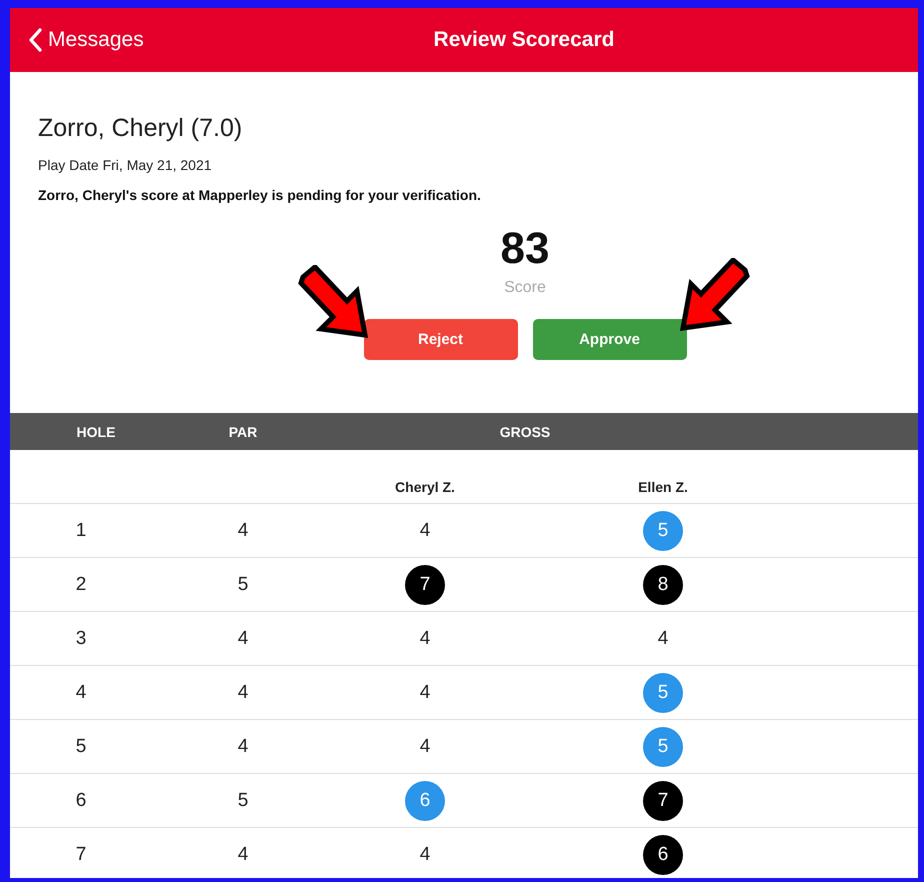 The height and width of the screenshot is (882, 924). Describe the element at coordinates (81, 531) in the screenshot. I see `hole-number: 1` at that location.